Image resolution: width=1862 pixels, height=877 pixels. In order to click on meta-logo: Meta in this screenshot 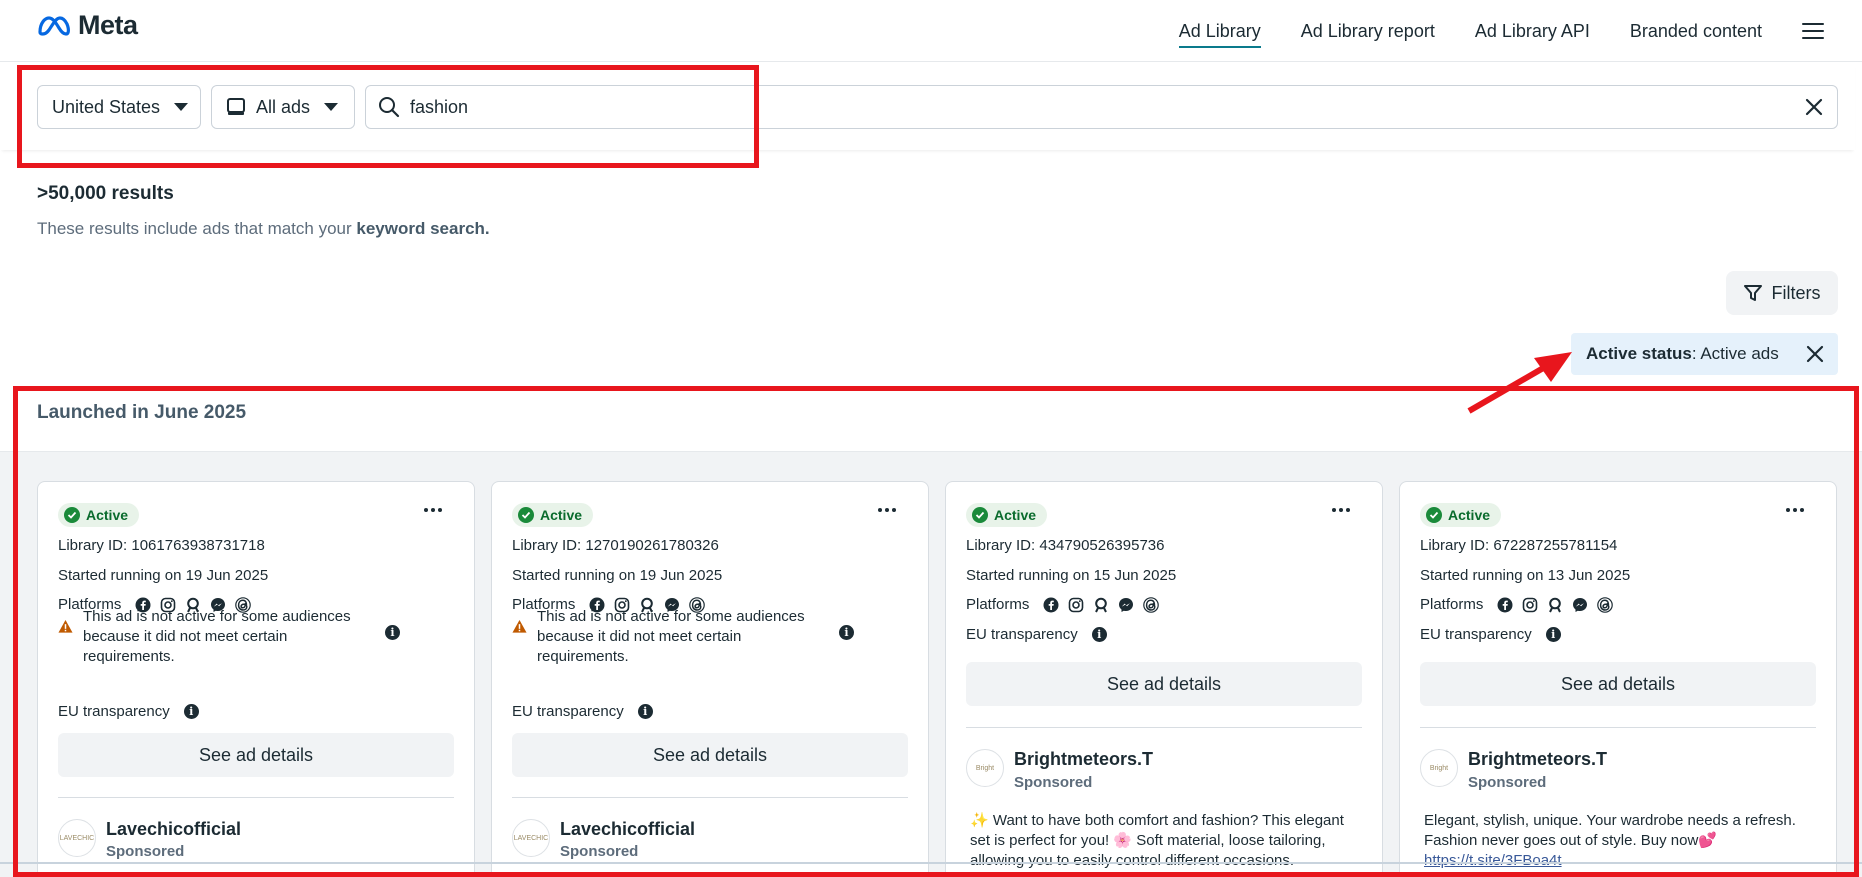, I will do `click(87, 25)`.